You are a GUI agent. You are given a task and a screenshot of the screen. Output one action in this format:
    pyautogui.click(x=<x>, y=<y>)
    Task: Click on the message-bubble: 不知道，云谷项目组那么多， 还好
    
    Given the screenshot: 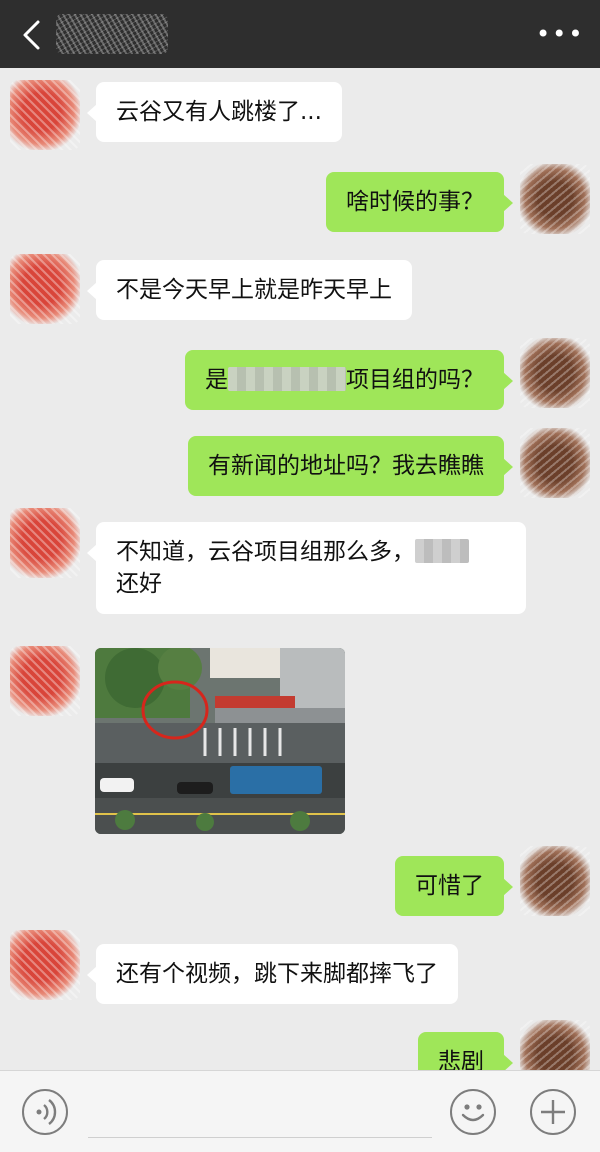 What is the action you would take?
    pyautogui.click(x=306, y=568)
    